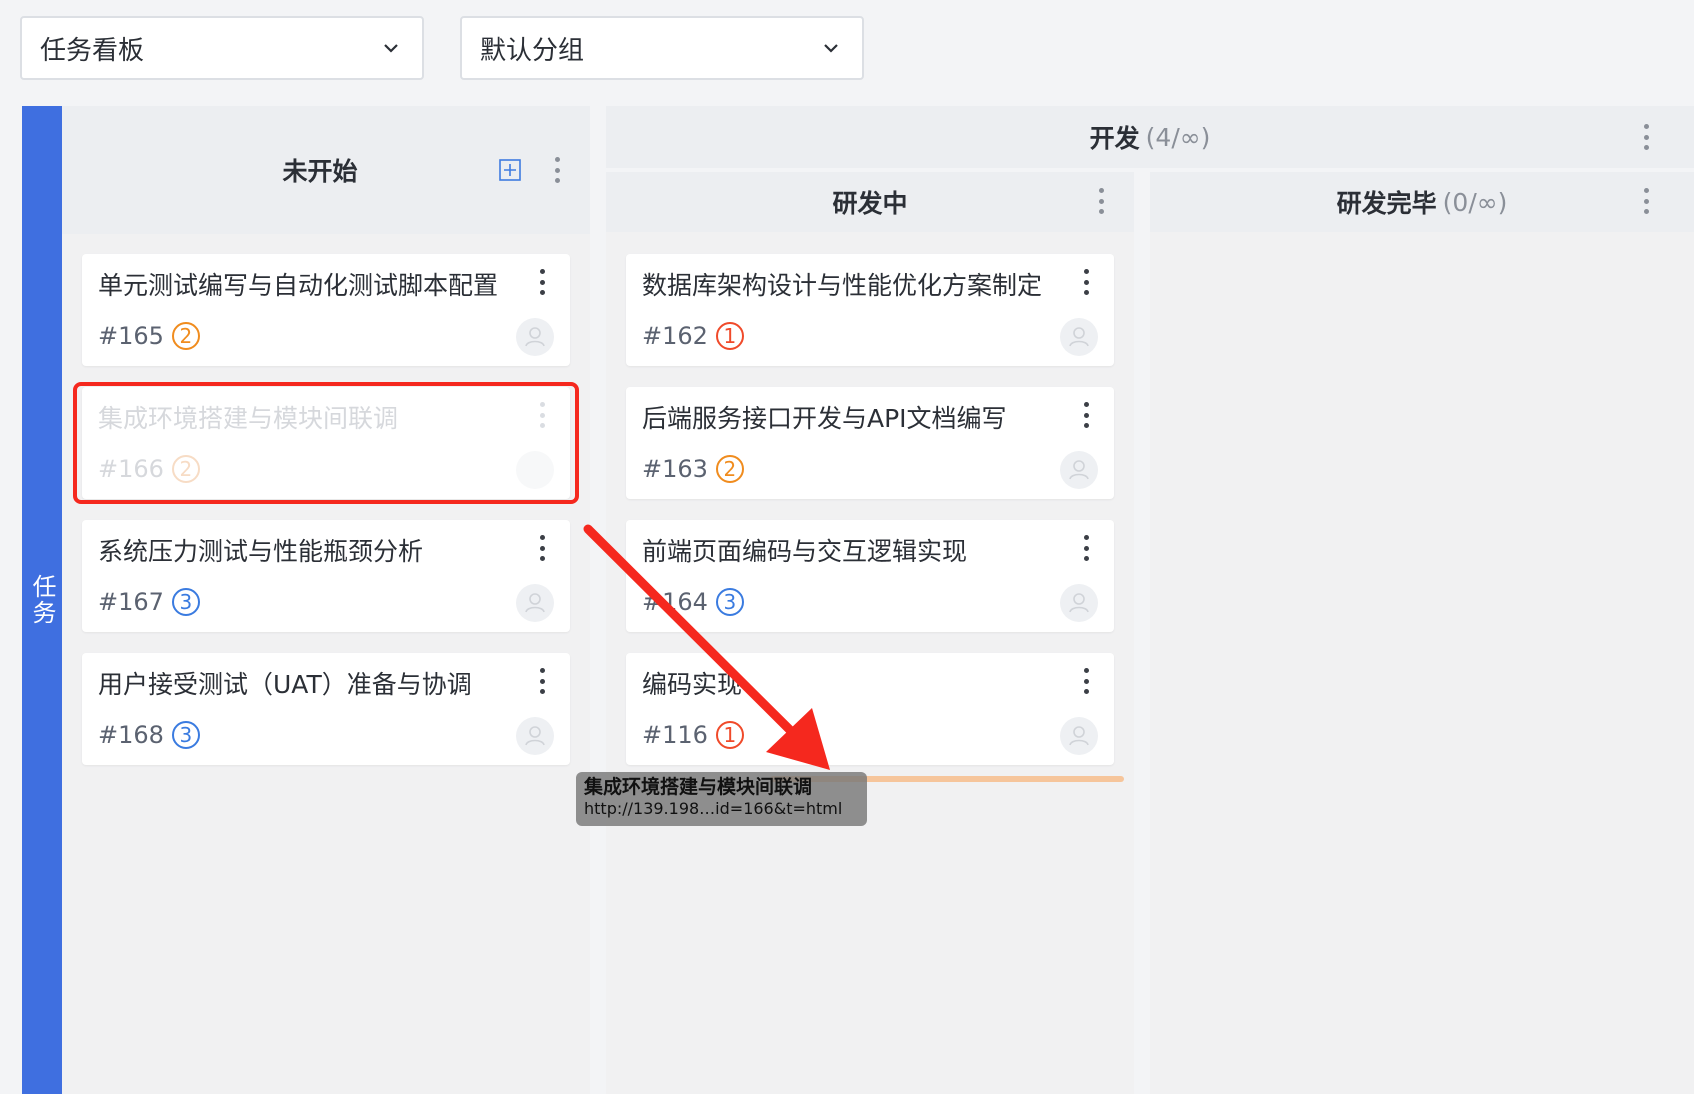 The width and height of the screenshot is (1694, 1094). I want to click on column-header-dev-done: 研发完毕 (0/∞), so click(1422, 202).